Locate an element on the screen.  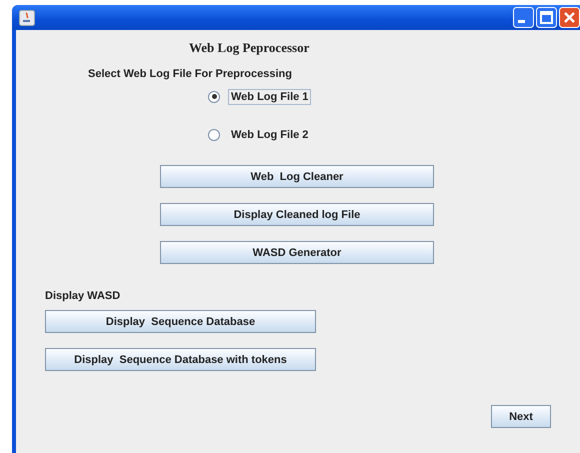
close-button is located at coordinates (569, 17).